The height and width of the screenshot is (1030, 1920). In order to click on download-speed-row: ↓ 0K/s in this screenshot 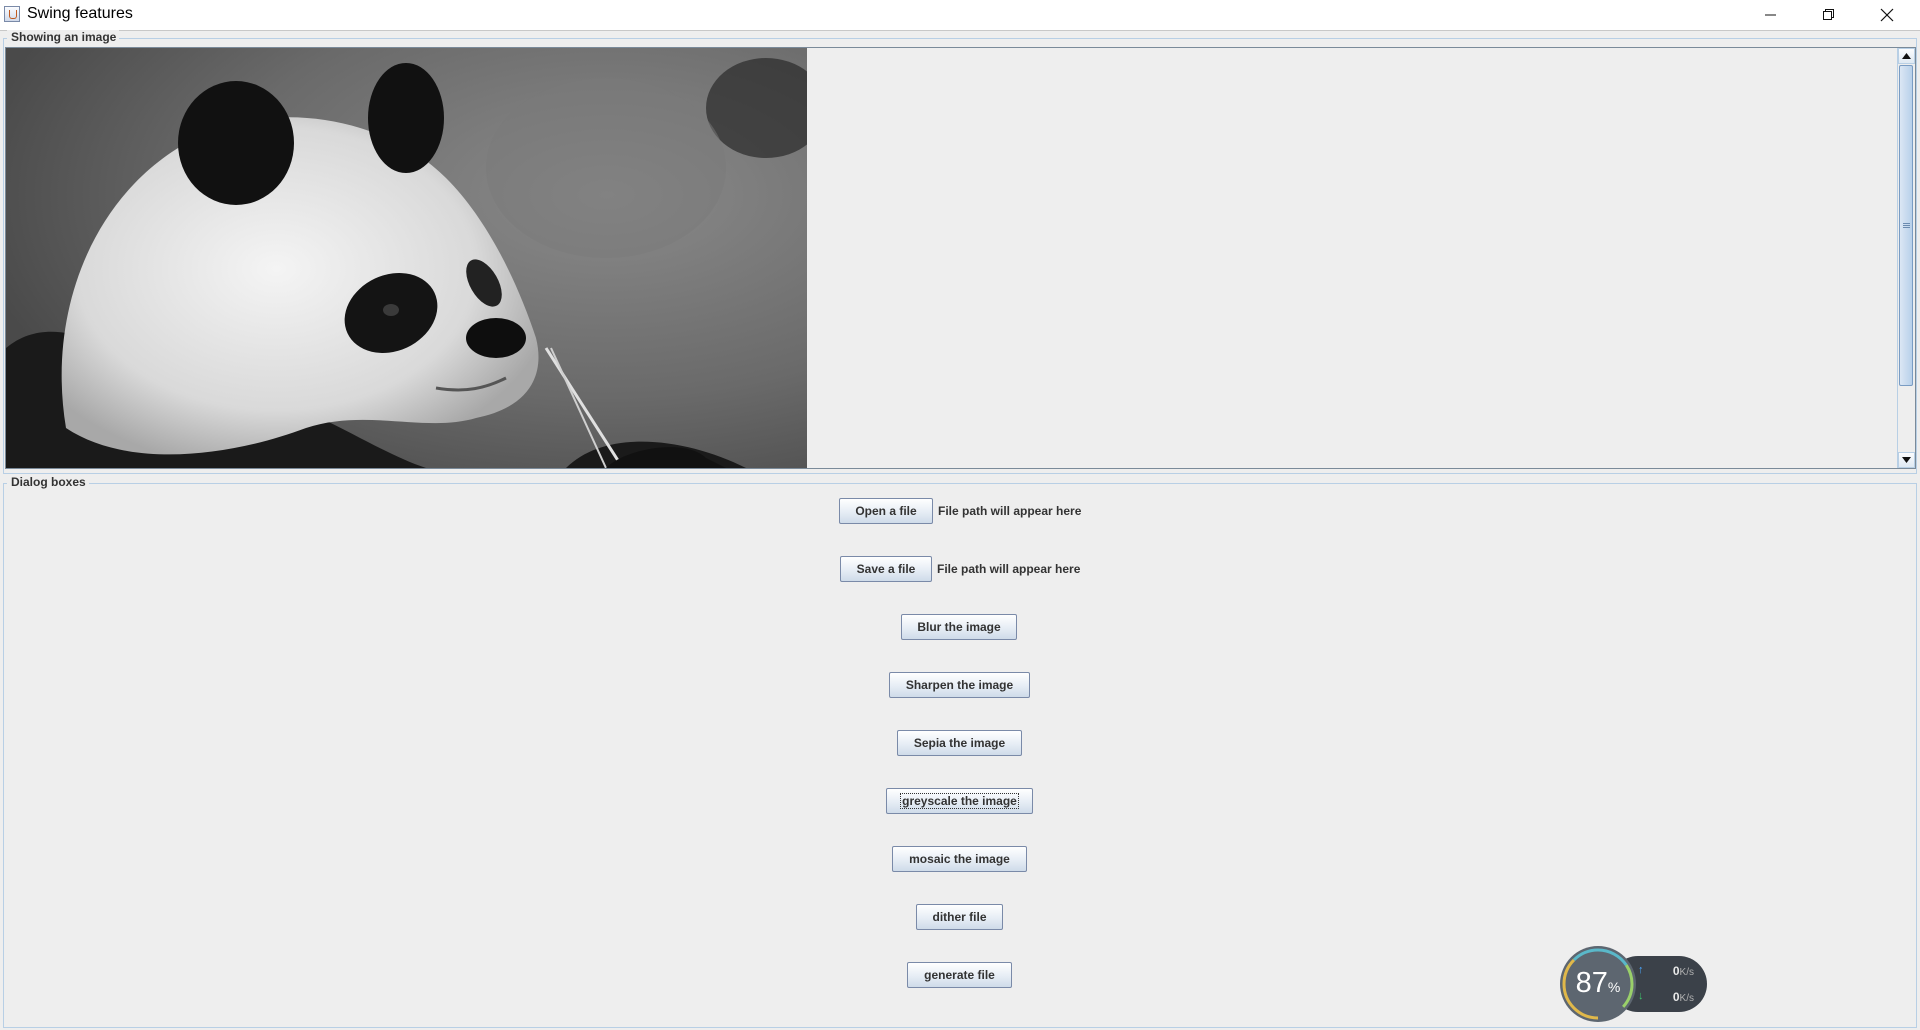, I will do `click(1671, 998)`.